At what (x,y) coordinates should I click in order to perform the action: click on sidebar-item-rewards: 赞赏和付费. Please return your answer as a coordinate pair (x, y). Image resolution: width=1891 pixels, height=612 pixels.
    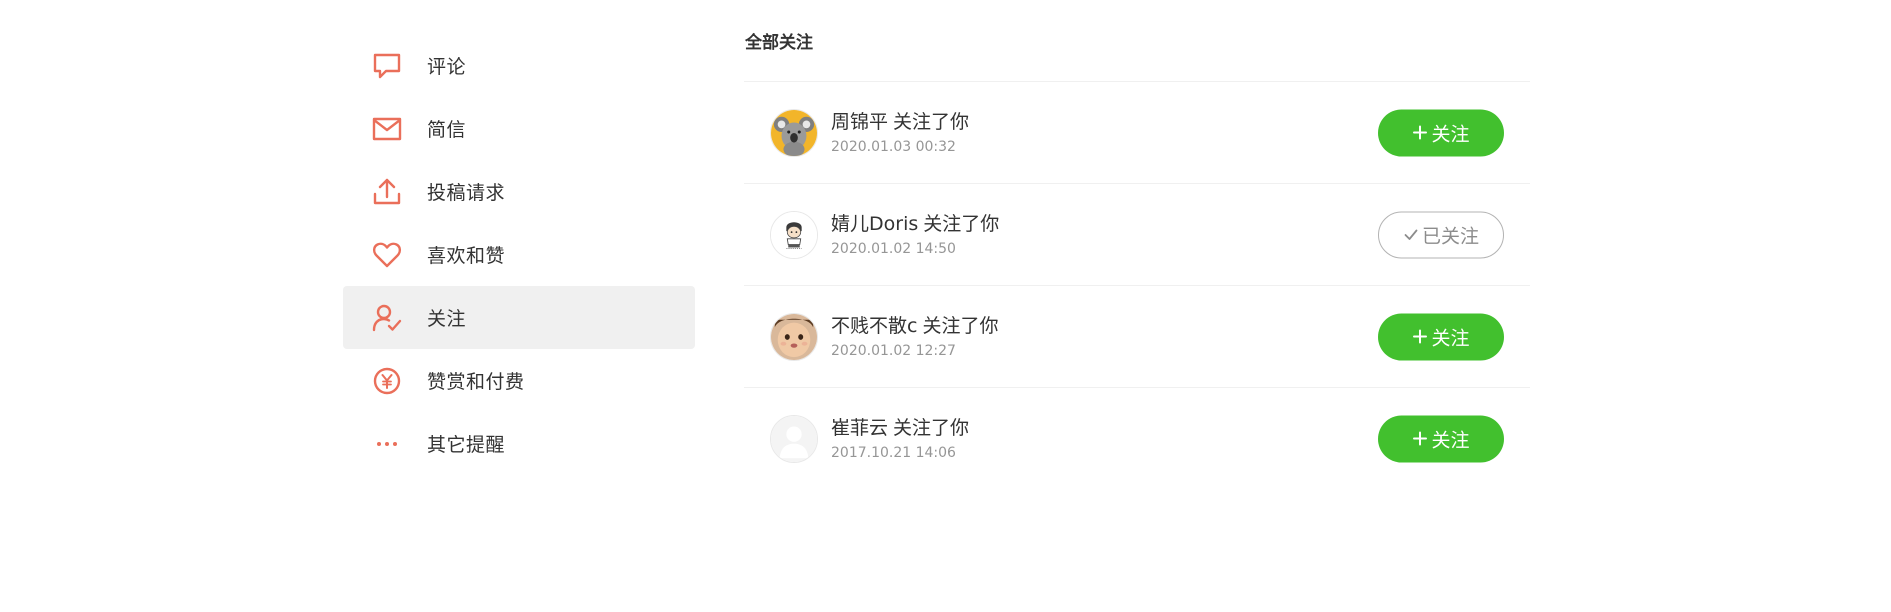
    Looking at the image, I should click on (519, 380).